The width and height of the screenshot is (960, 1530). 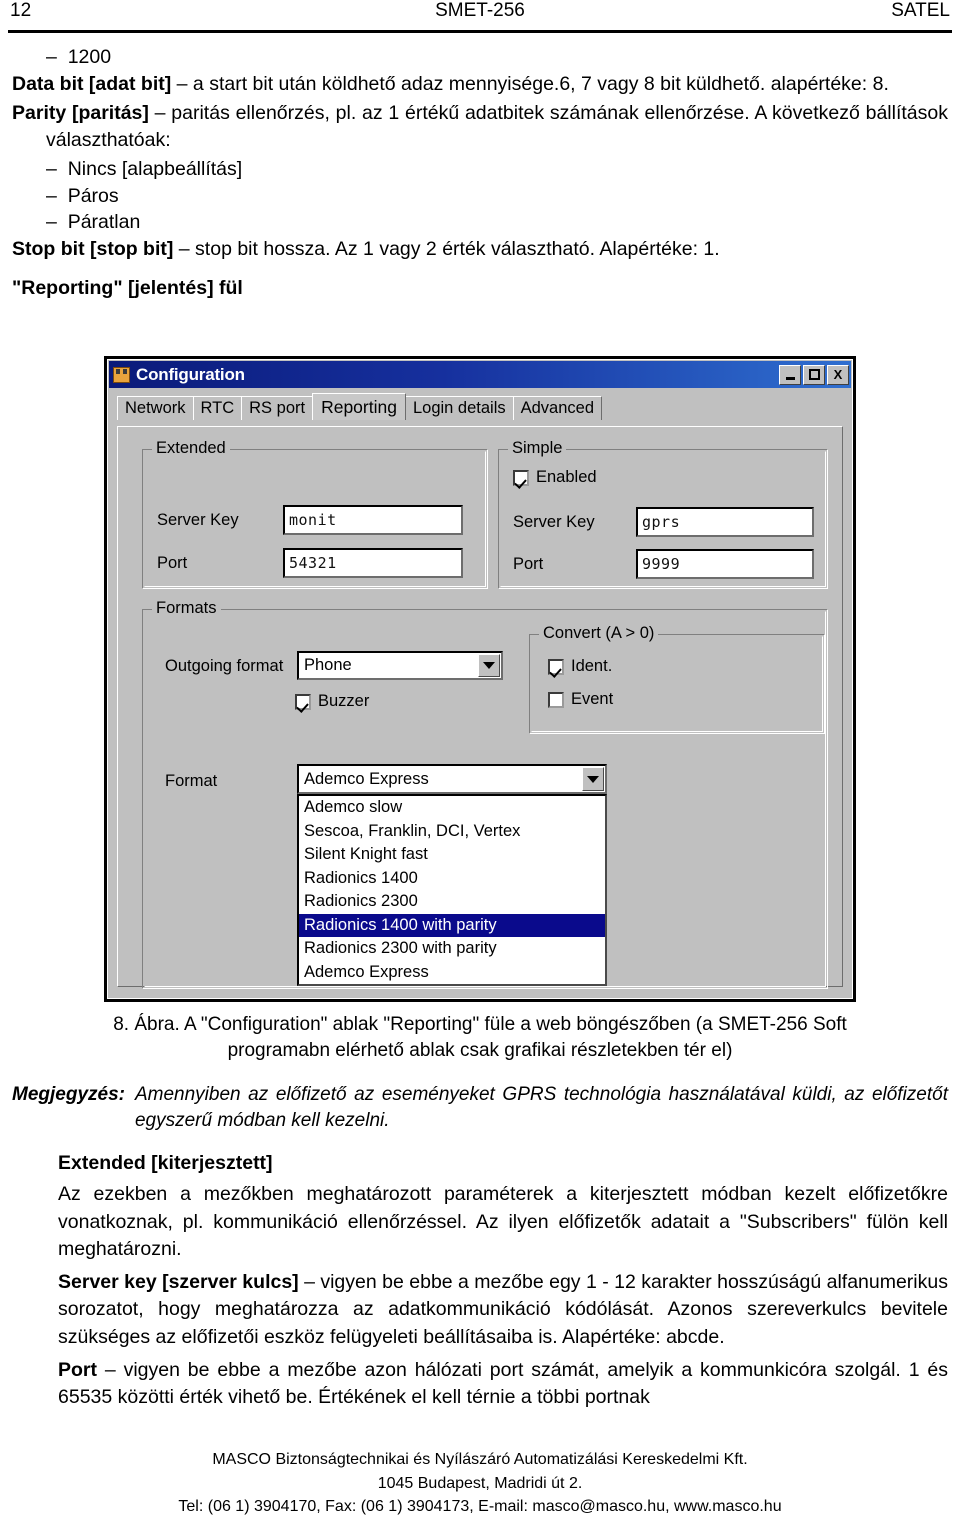 I want to click on page-header: 12 SMET-256 SATEL, so click(x=480, y=17).